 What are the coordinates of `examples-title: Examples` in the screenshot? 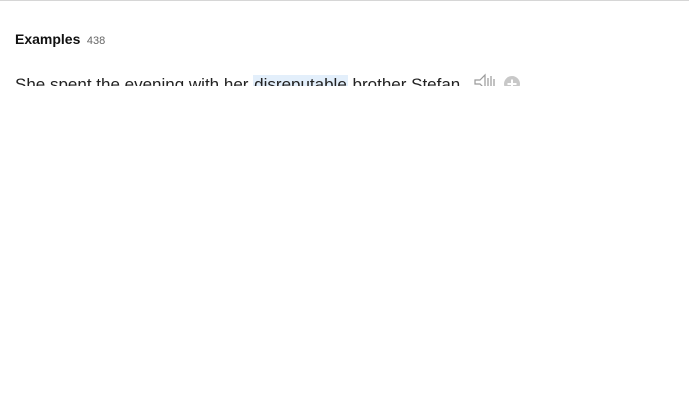 It's located at (48, 39).